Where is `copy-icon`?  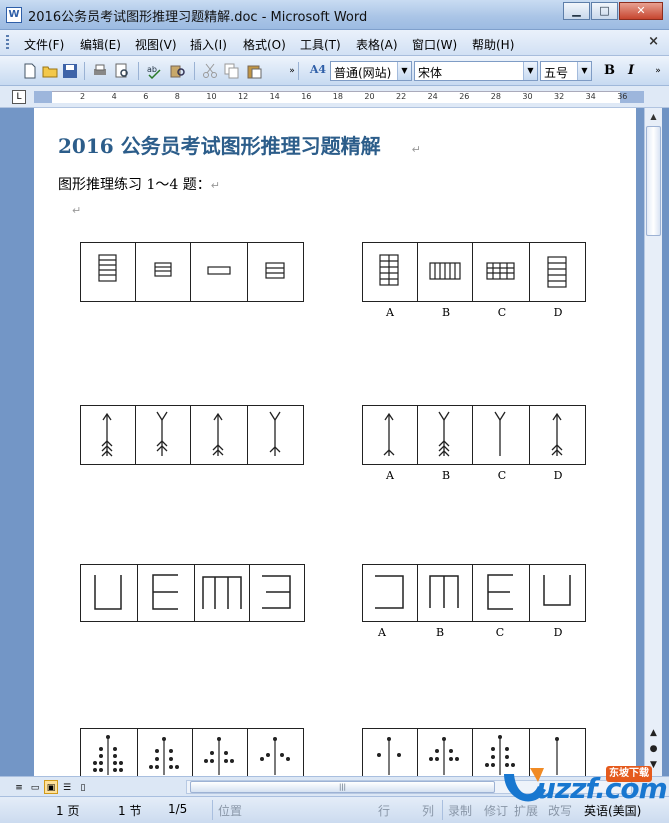 copy-icon is located at coordinates (232, 71).